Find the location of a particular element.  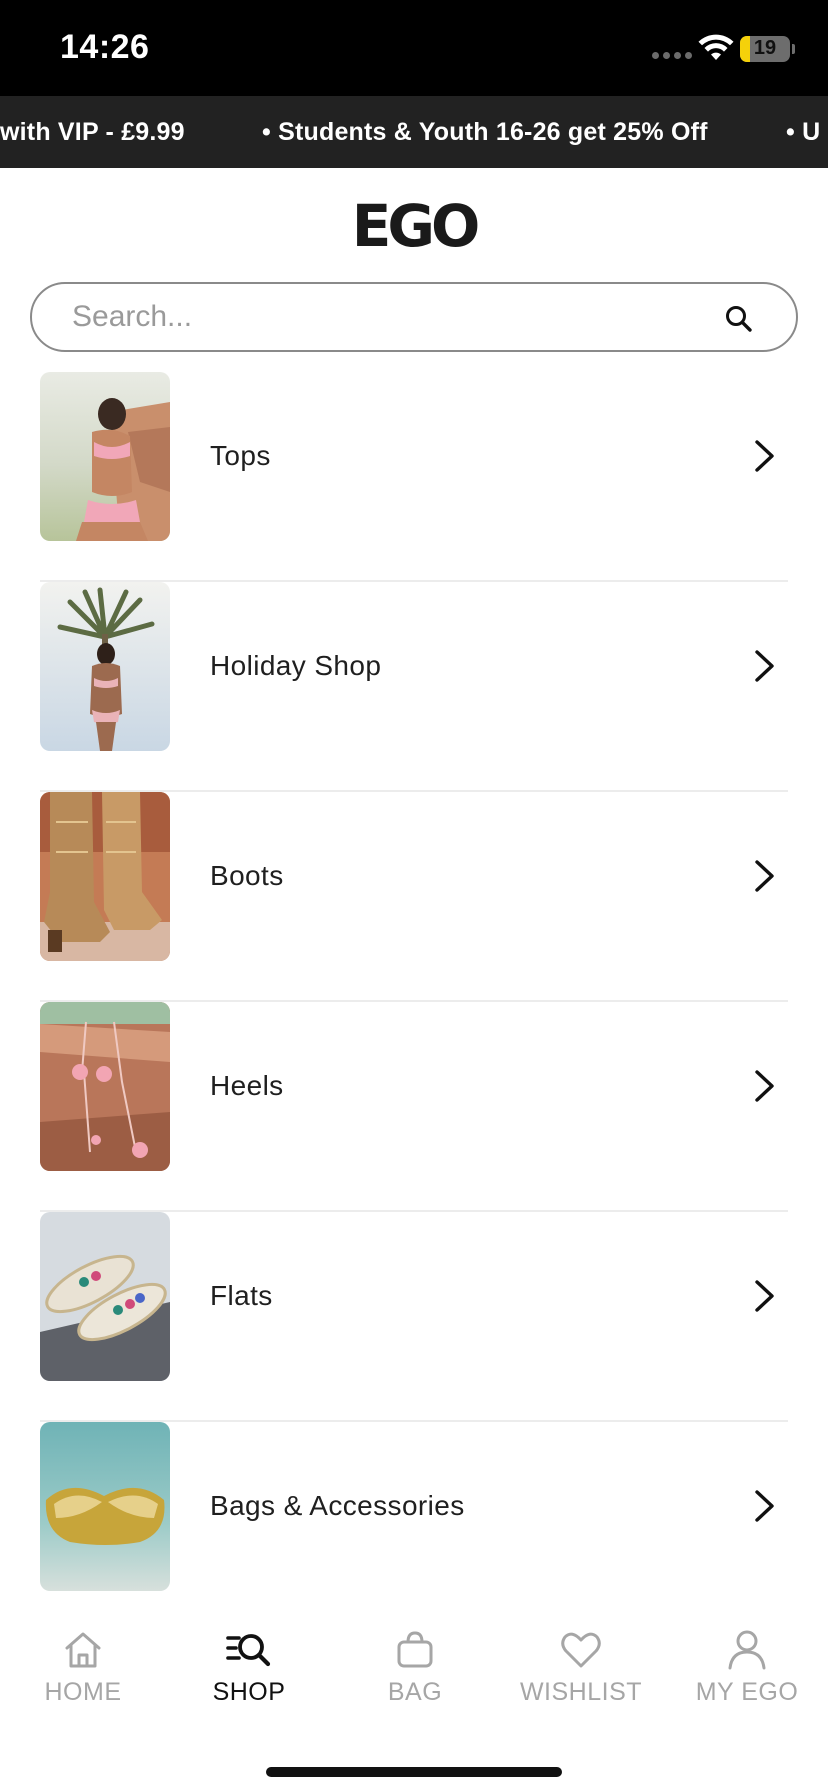

home-icon is located at coordinates (83, 1650).